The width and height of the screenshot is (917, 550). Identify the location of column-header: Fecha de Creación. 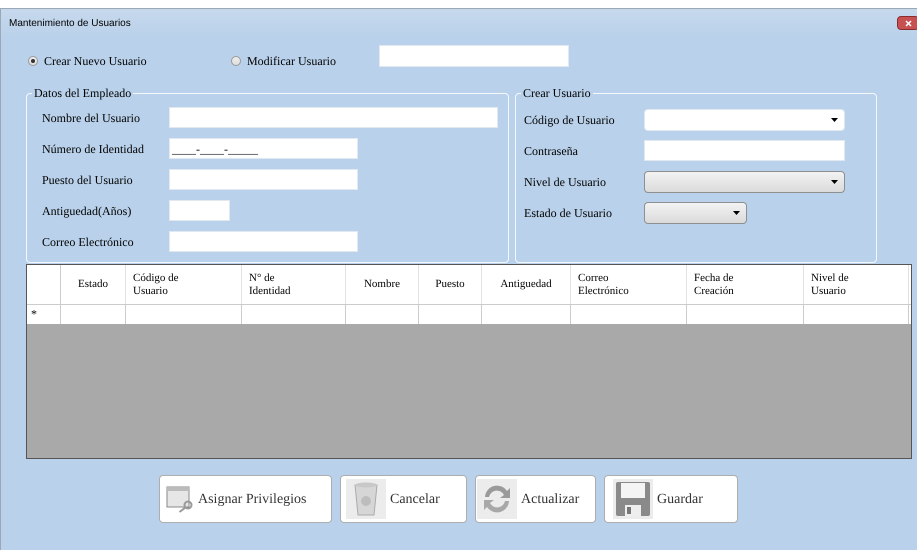
(745, 284).